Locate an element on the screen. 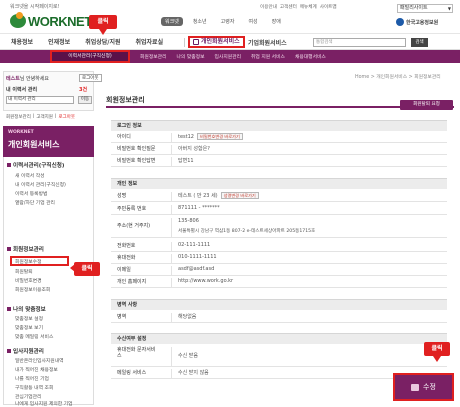  row-value: 수신 받음 is located at coordinates (188, 356).